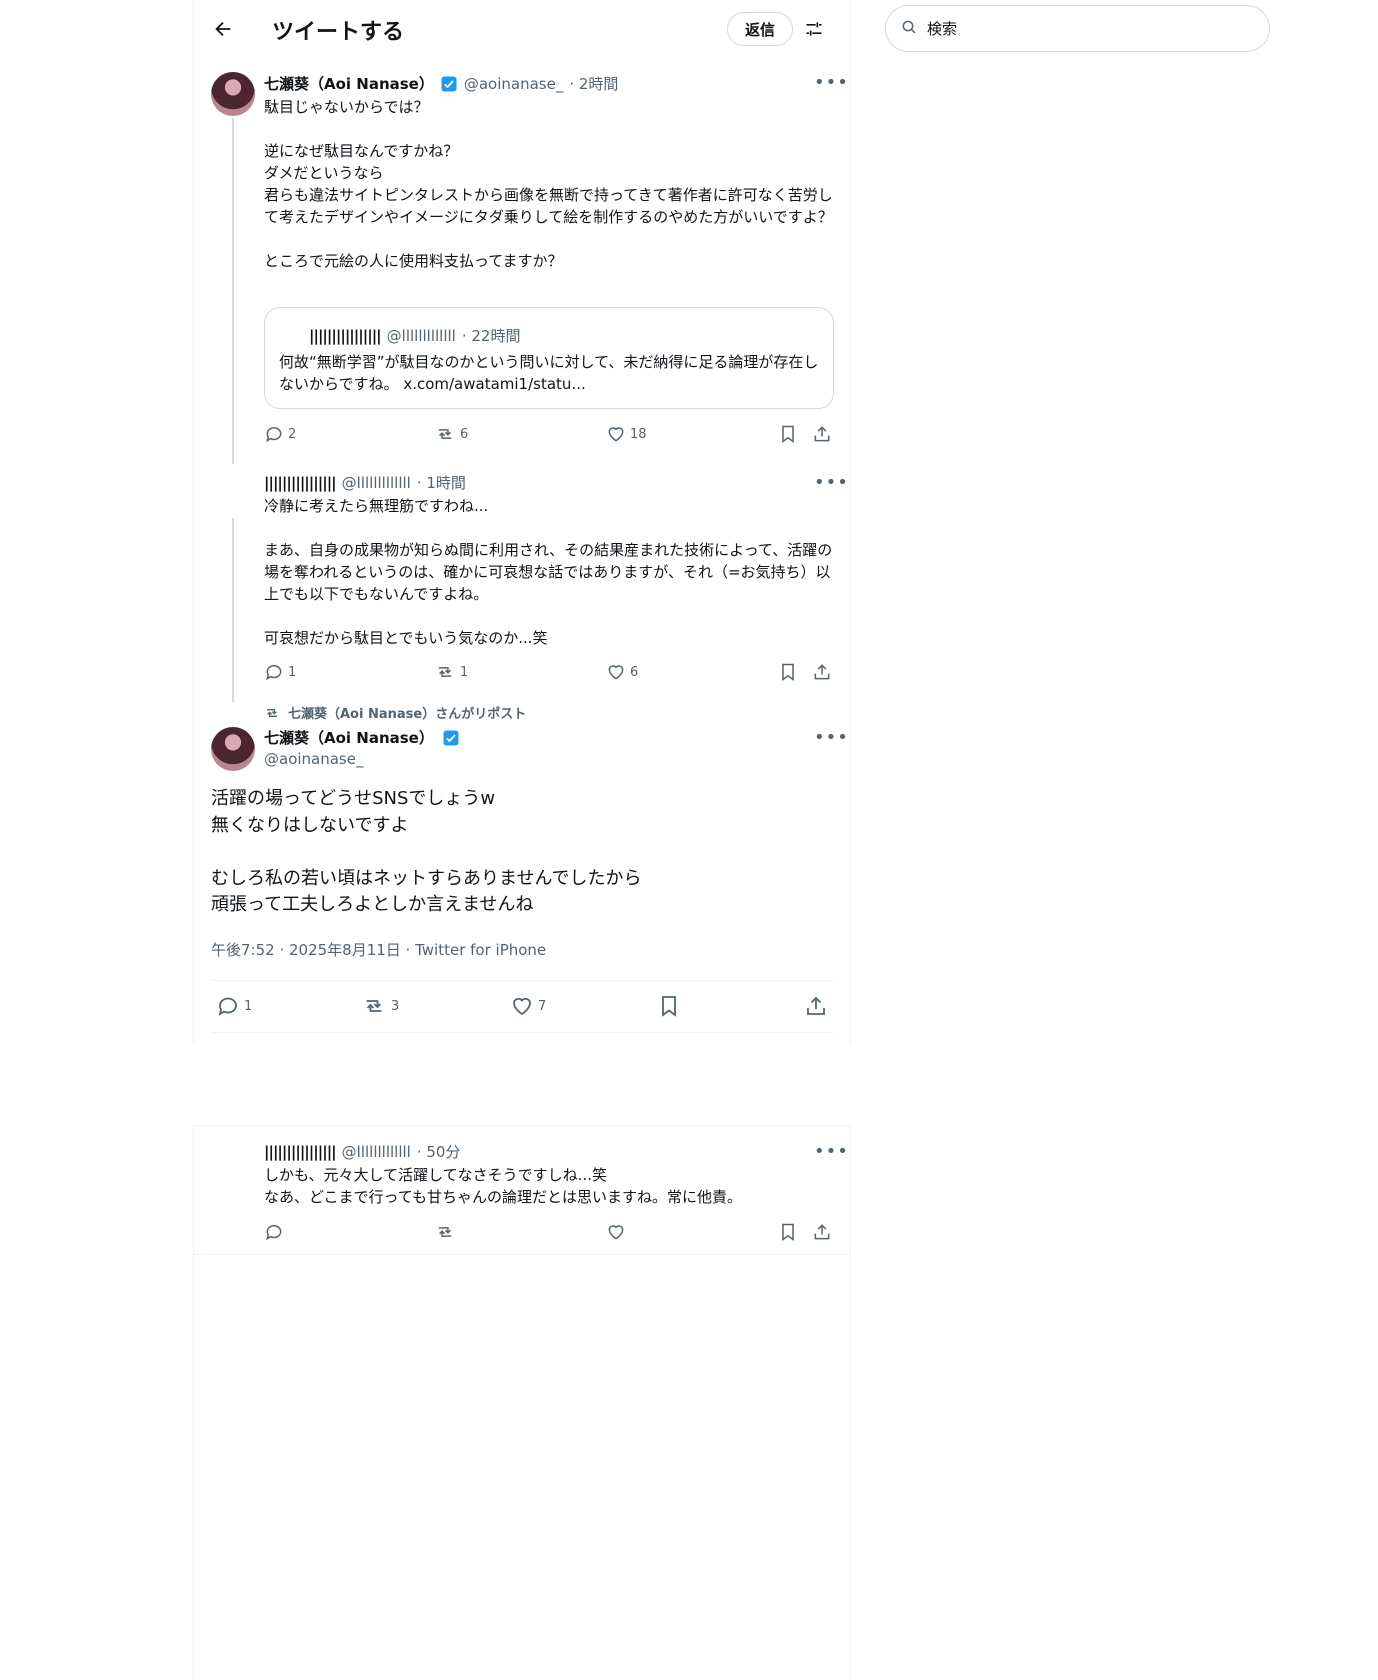  I want to click on reply-button: 返信, so click(760, 29).